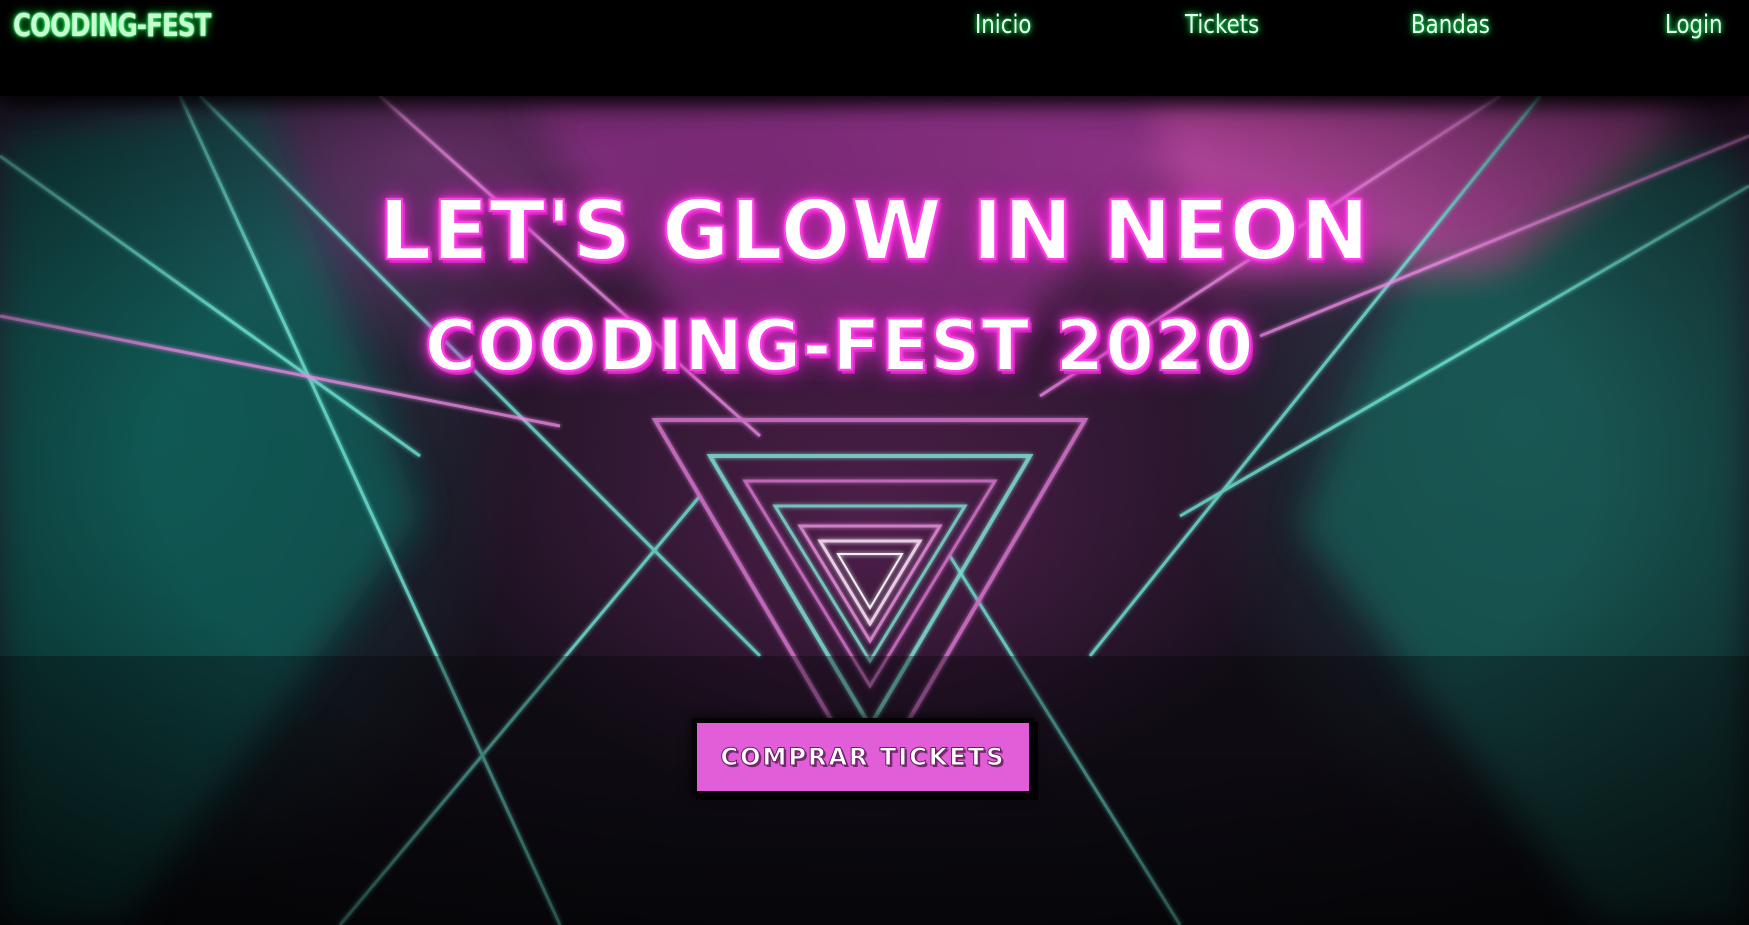  I want to click on nav-link-tickets: Tickets, so click(1222, 25).